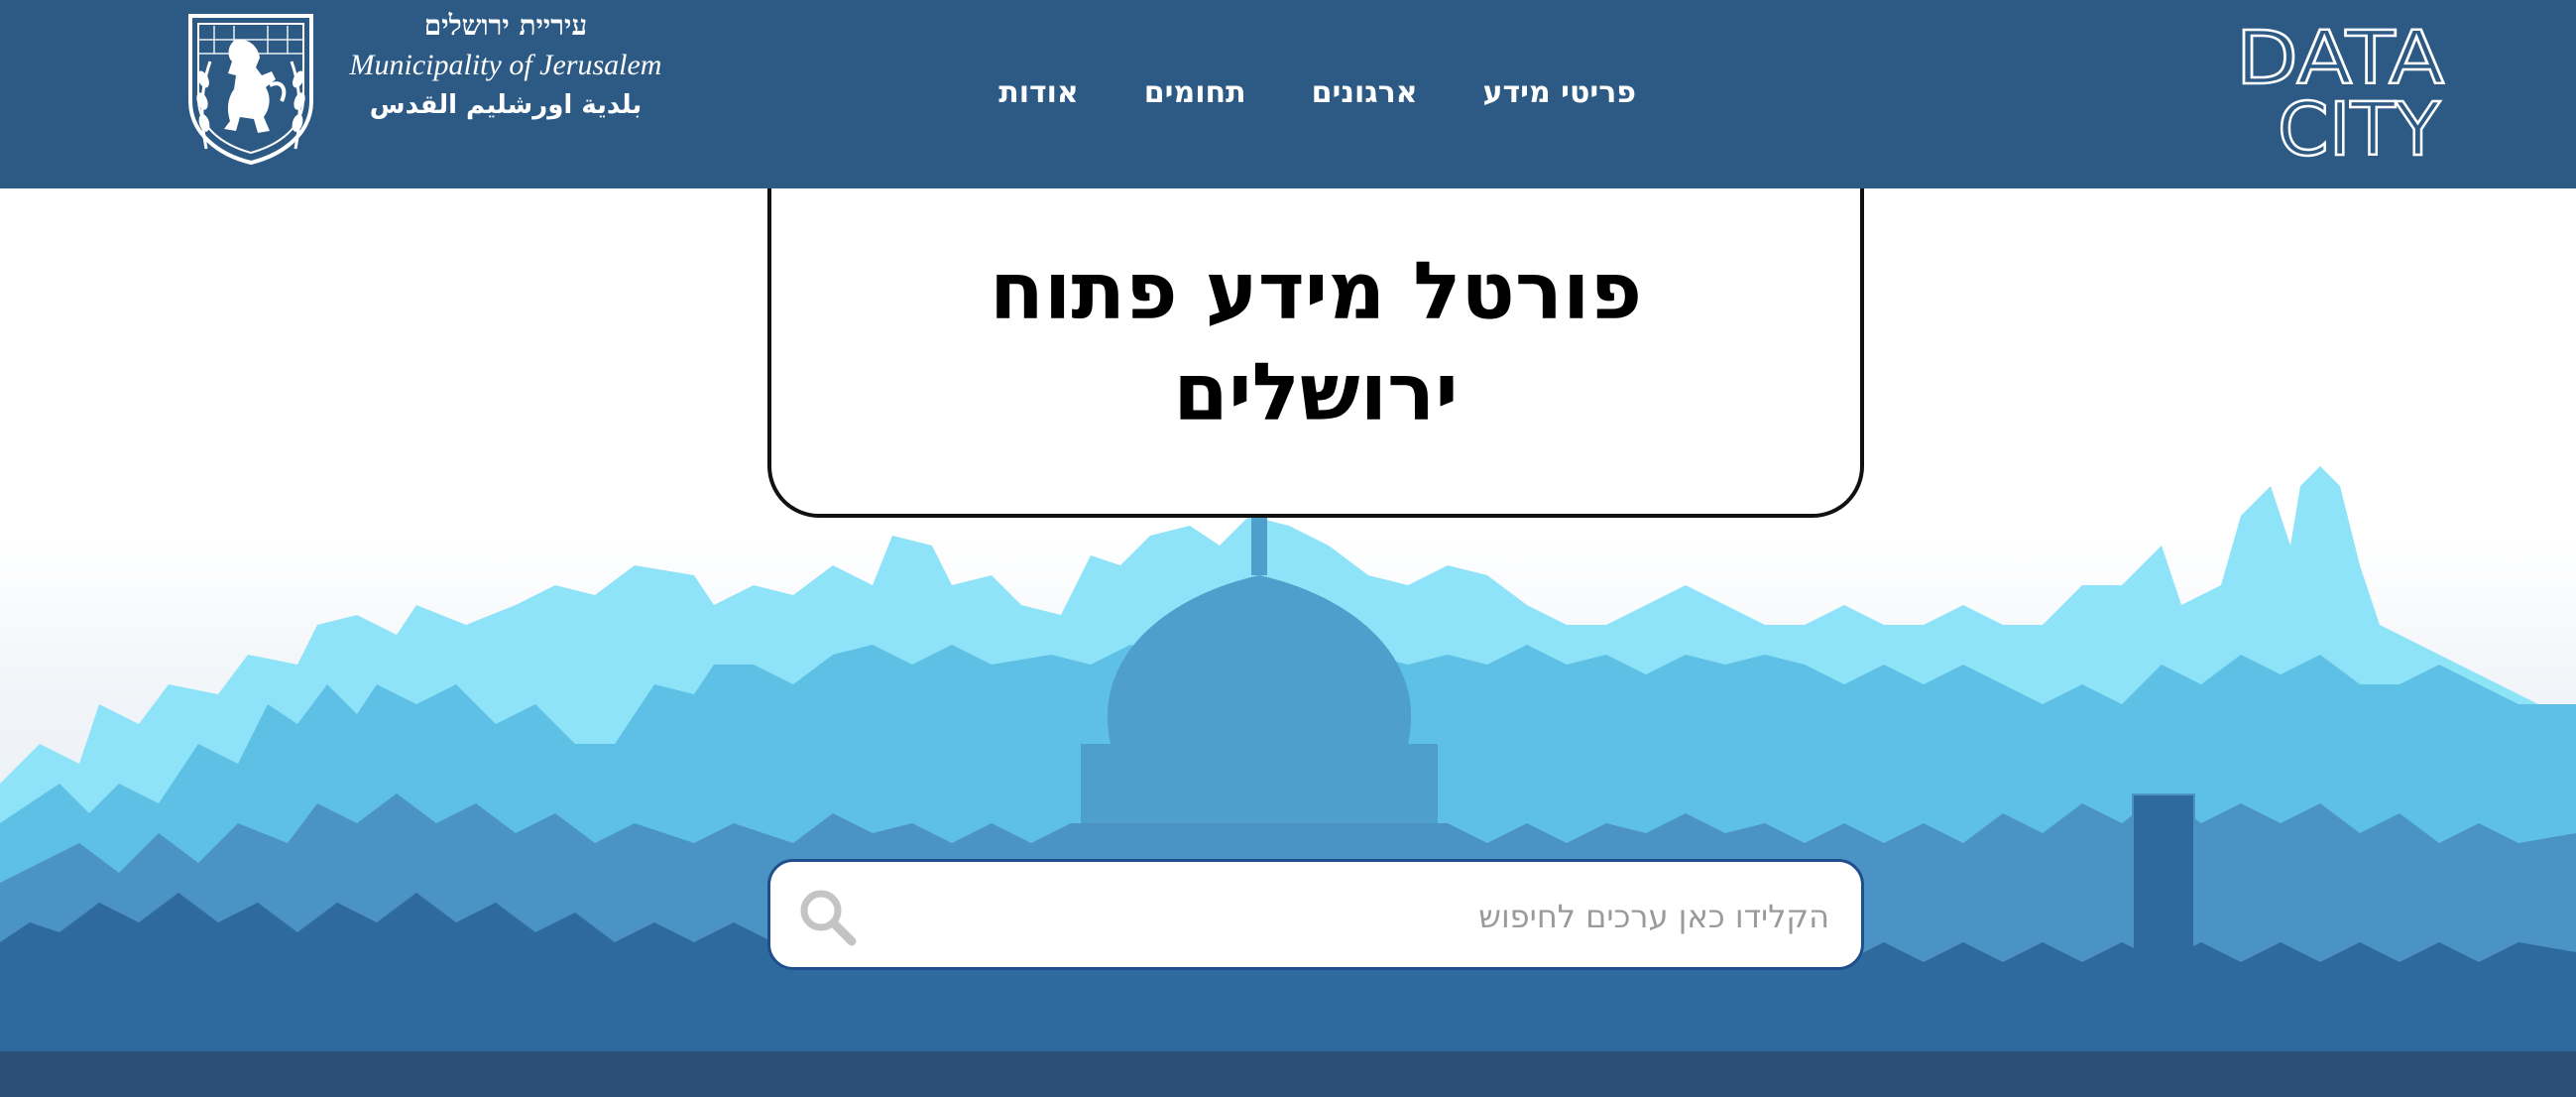 The width and height of the screenshot is (2576, 1097). I want to click on main-nav: פריטי מידע ארגונים תחומים אודות, so click(1317, 93).